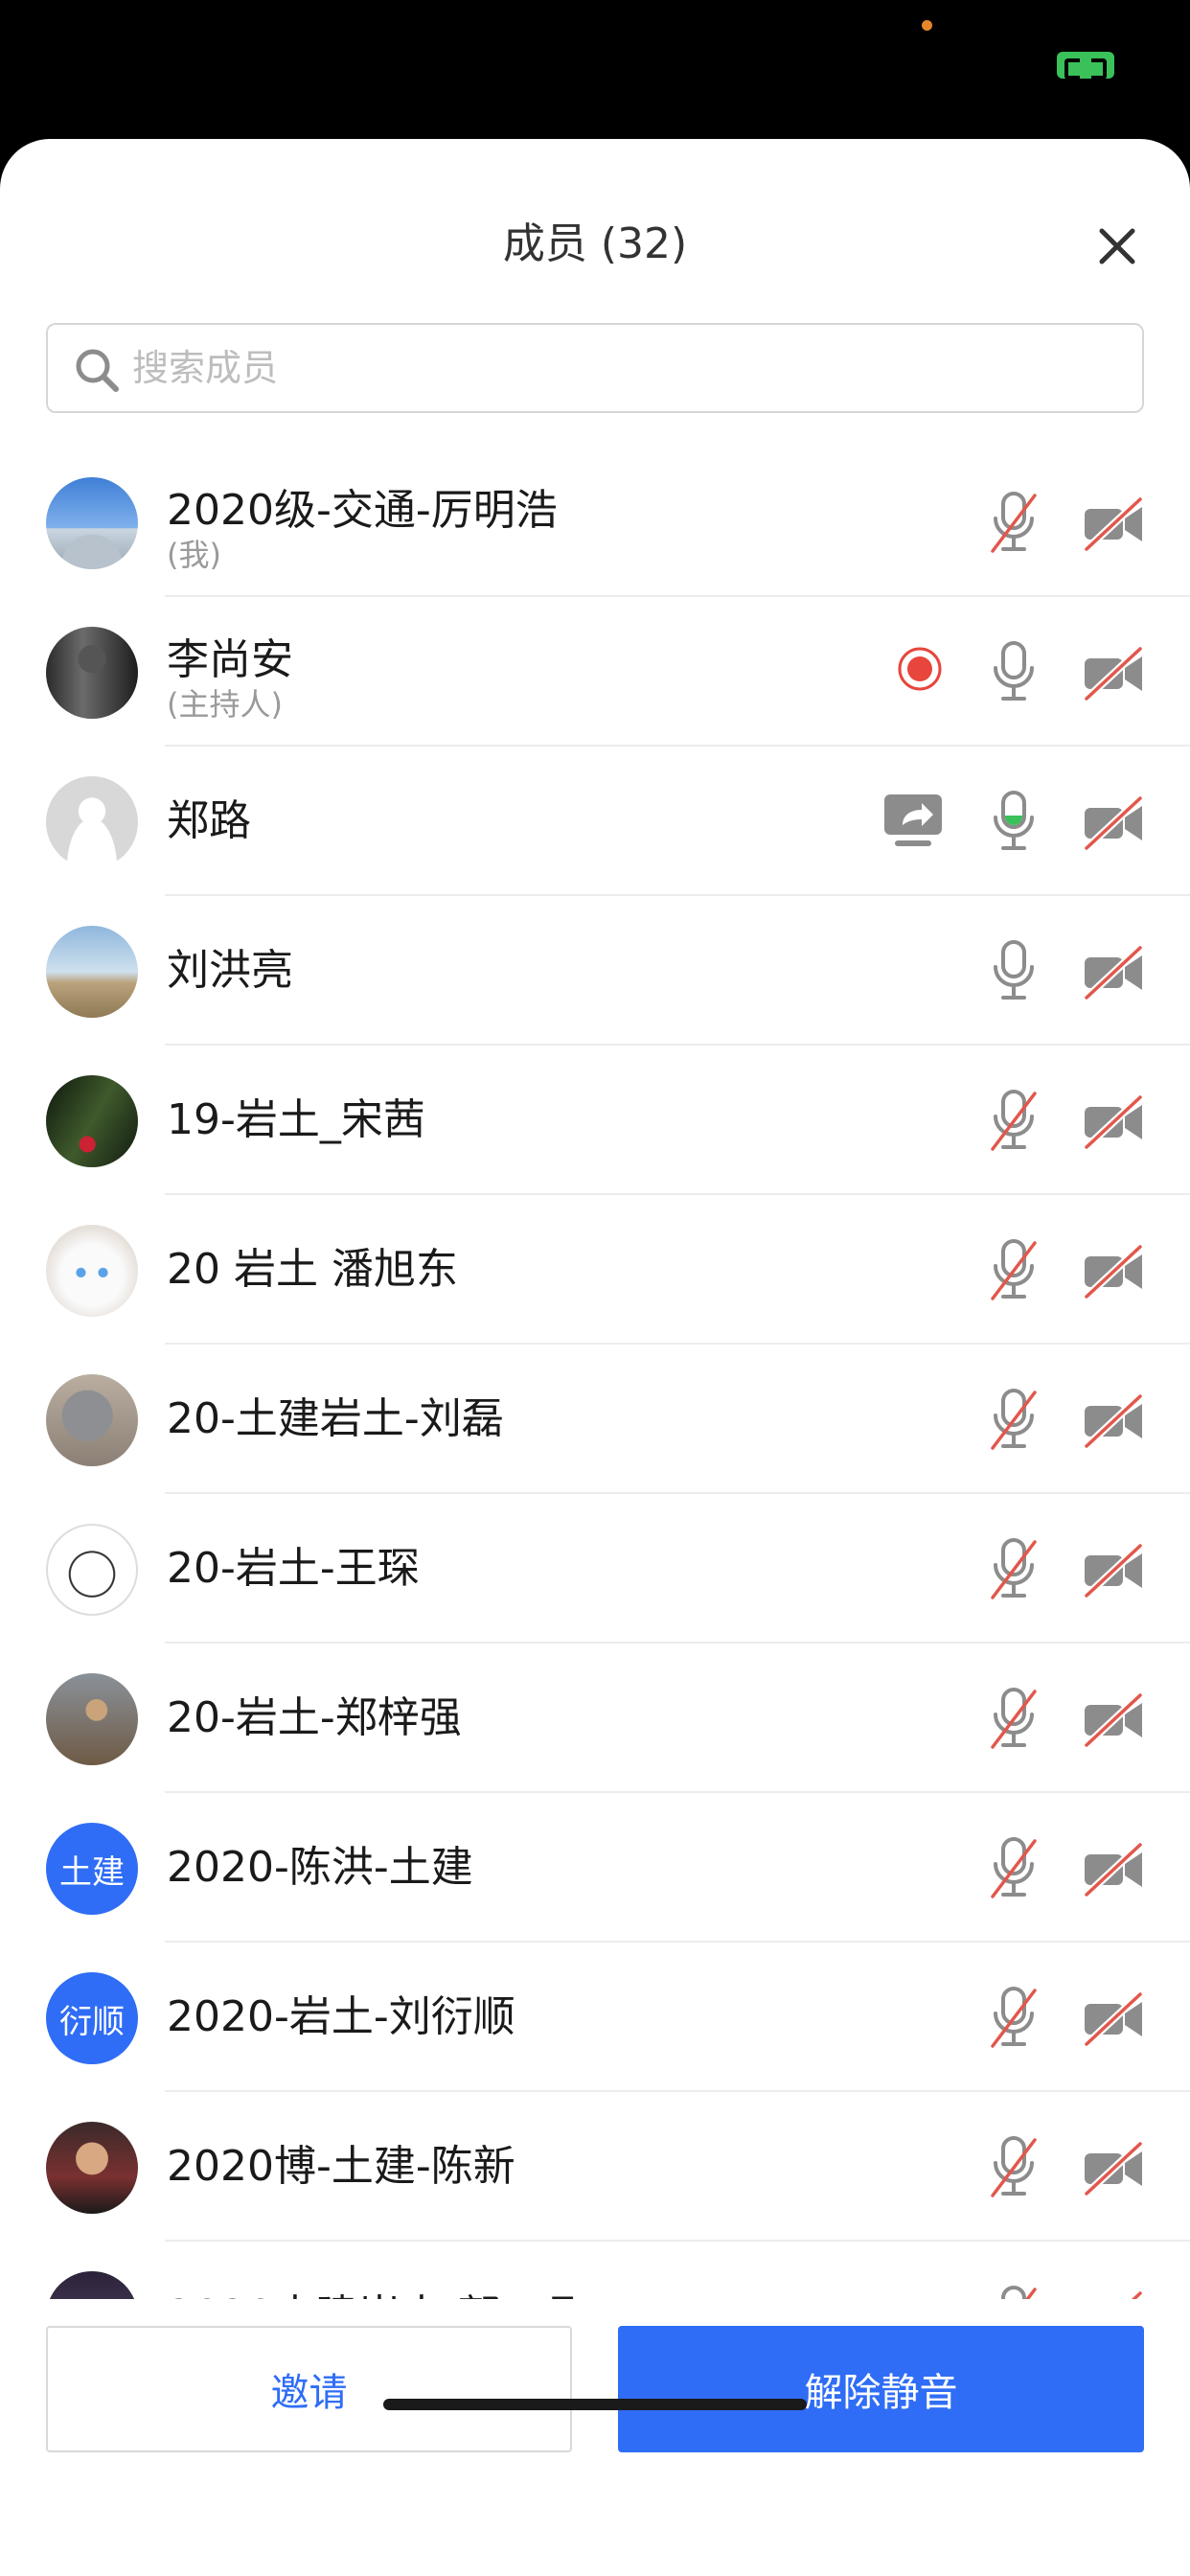  What do you see at coordinates (625, 368) in the screenshot?
I see `search-input` at bounding box center [625, 368].